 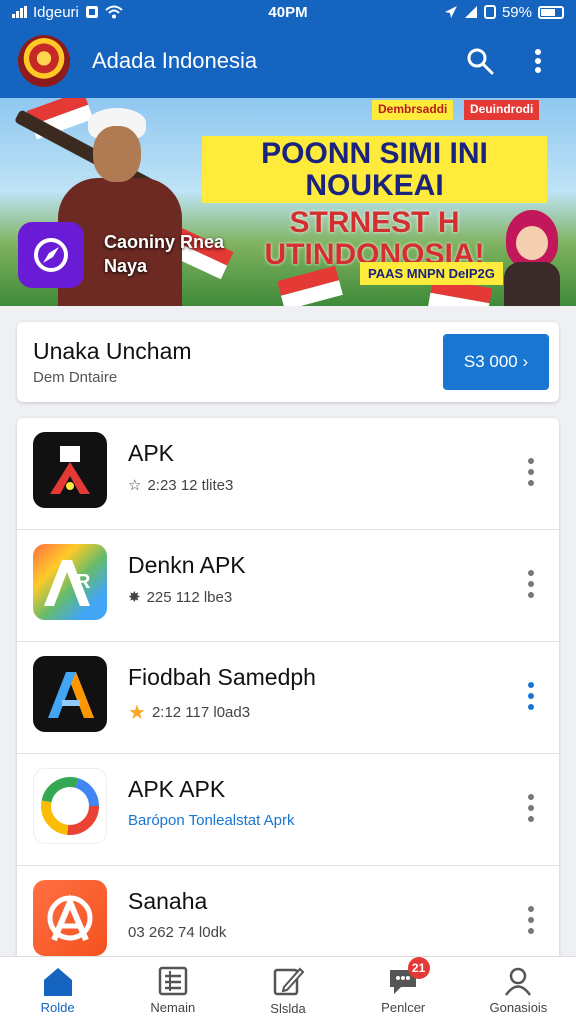 I want to click on badge-star-icon: ✸, so click(x=134, y=597).